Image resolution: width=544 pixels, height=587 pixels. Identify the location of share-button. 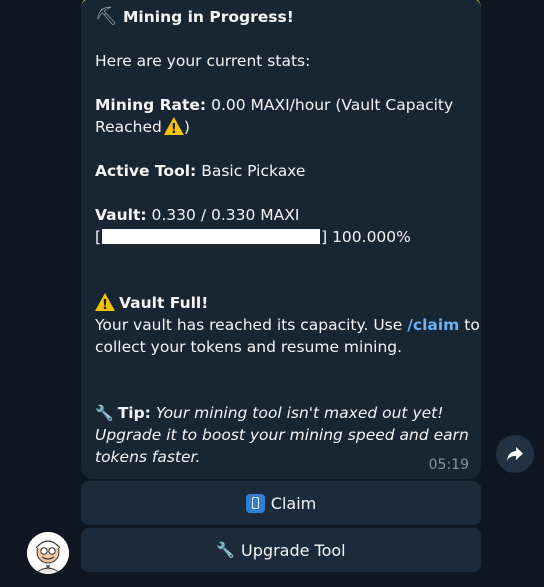
(515, 454).